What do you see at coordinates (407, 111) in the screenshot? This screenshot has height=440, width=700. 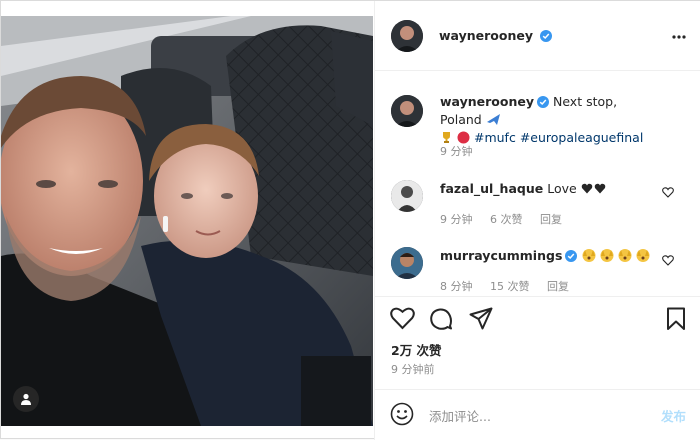 I see `caption-avatar` at bounding box center [407, 111].